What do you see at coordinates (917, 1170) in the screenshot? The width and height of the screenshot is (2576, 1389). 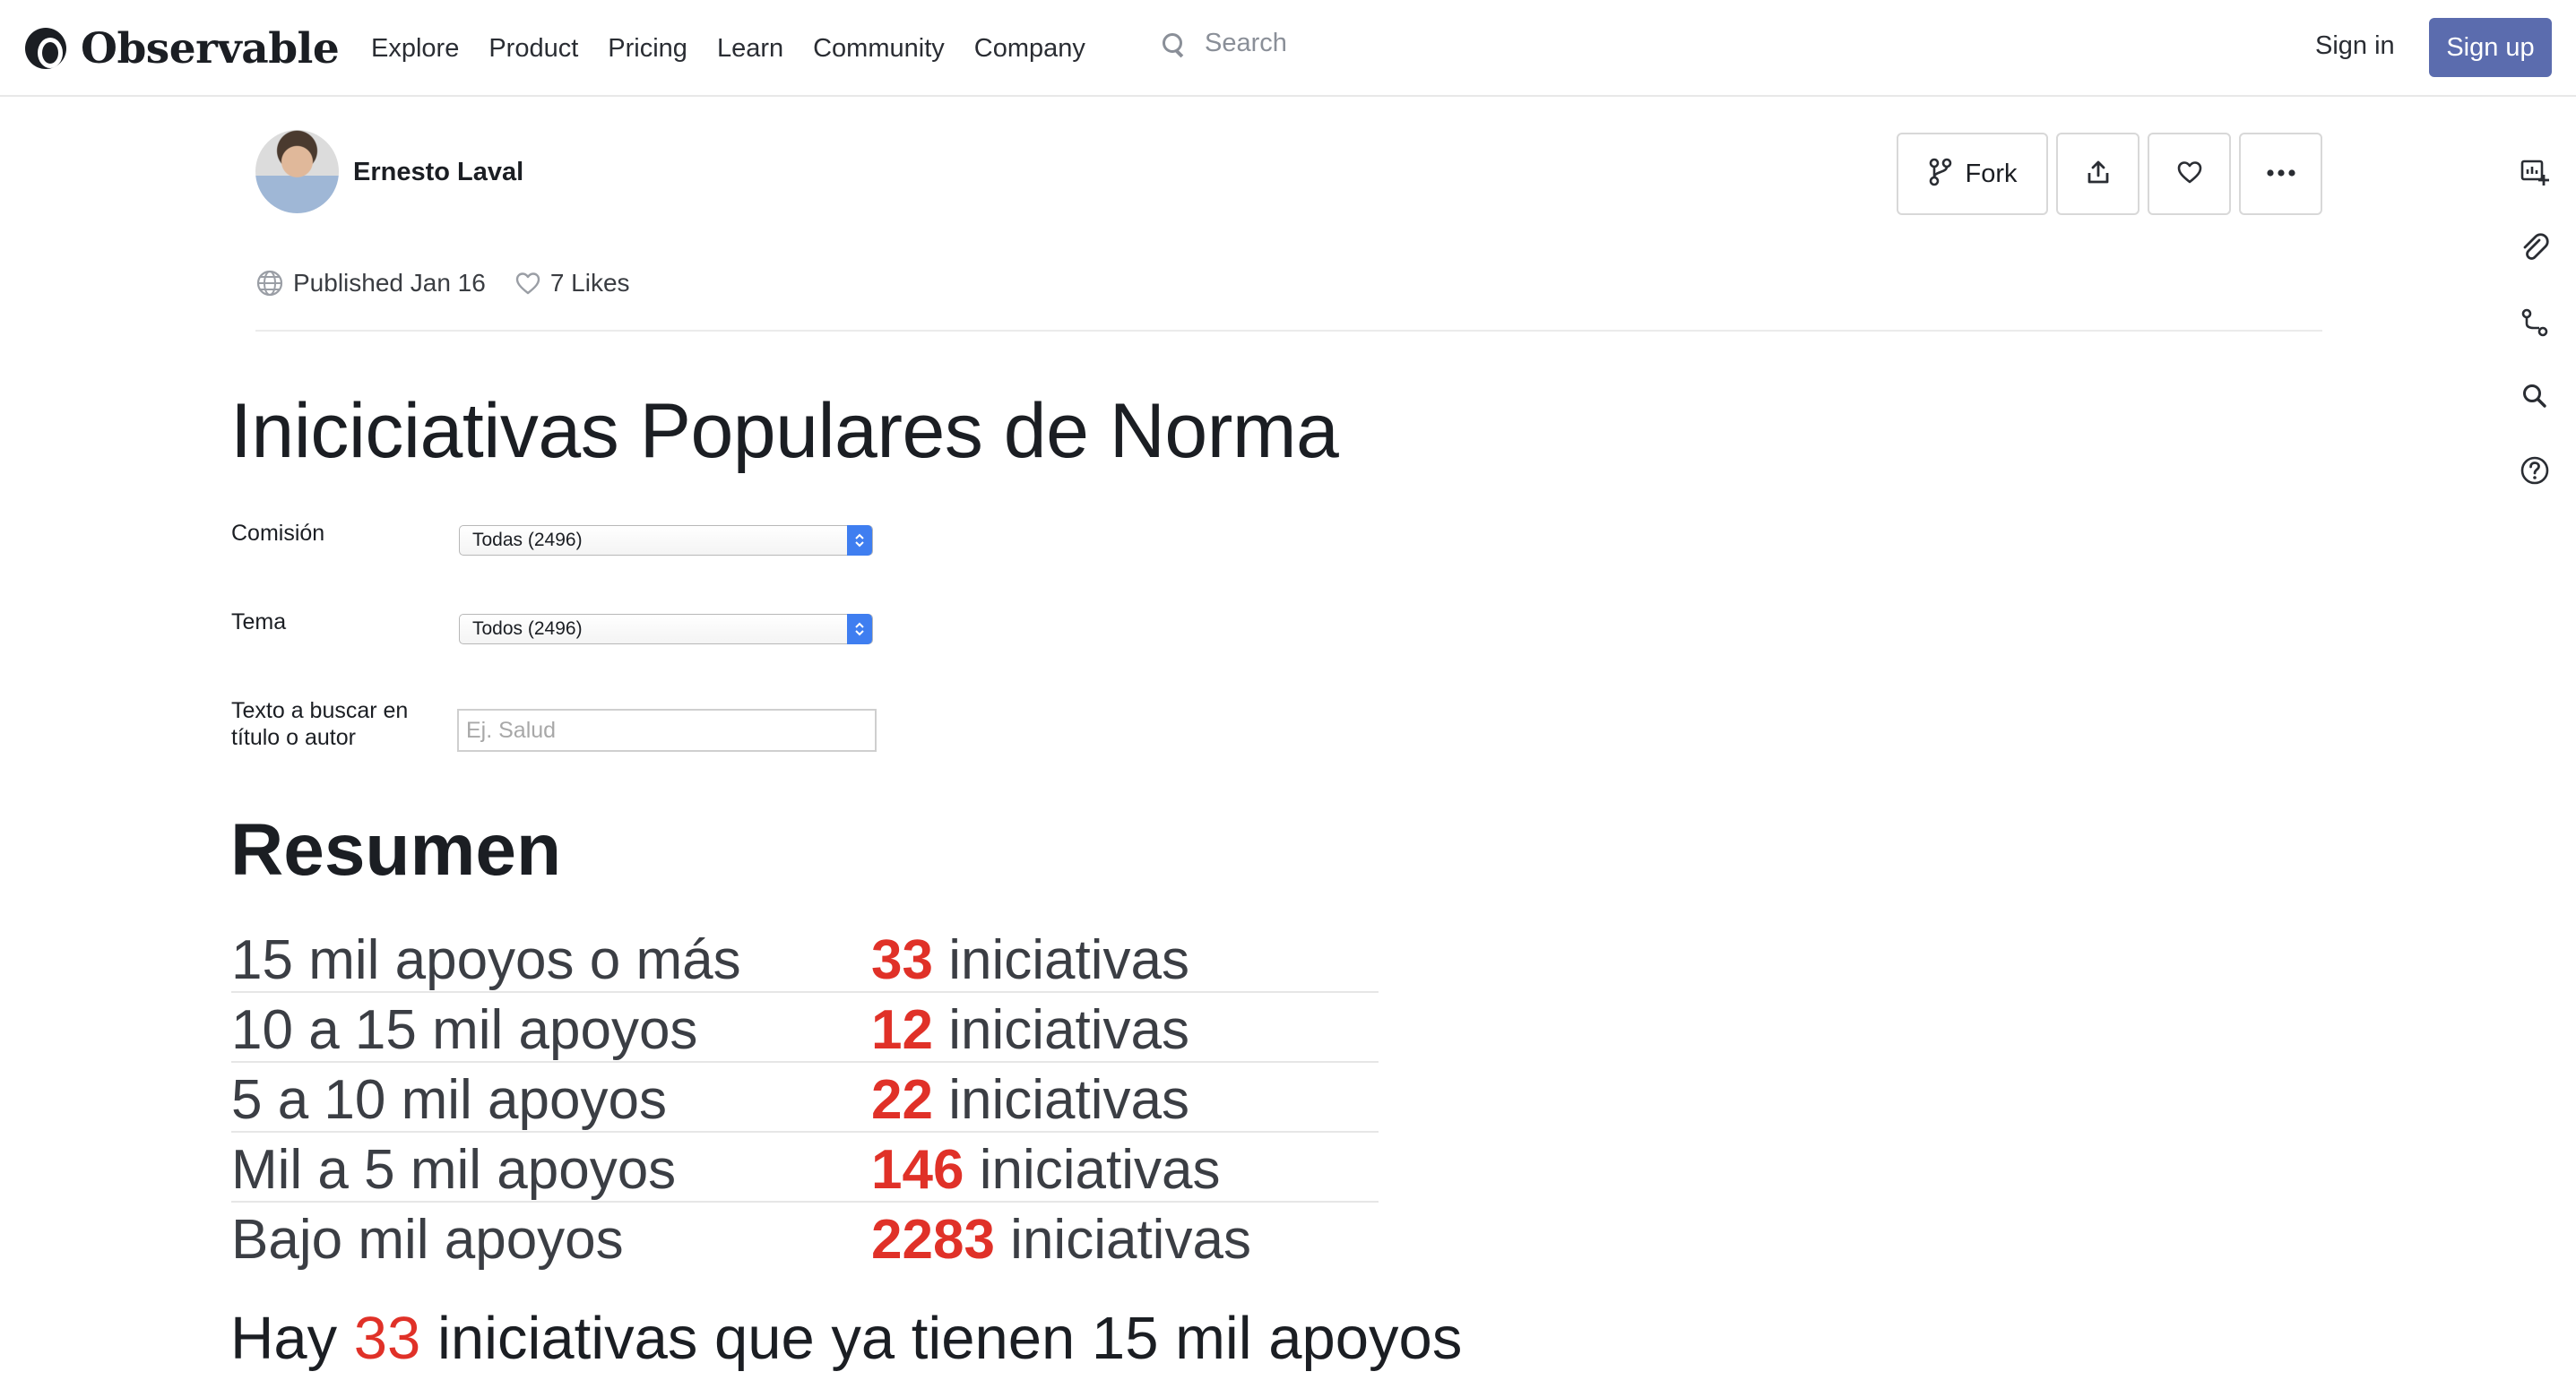 I see `summary-row-count: 146` at bounding box center [917, 1170].